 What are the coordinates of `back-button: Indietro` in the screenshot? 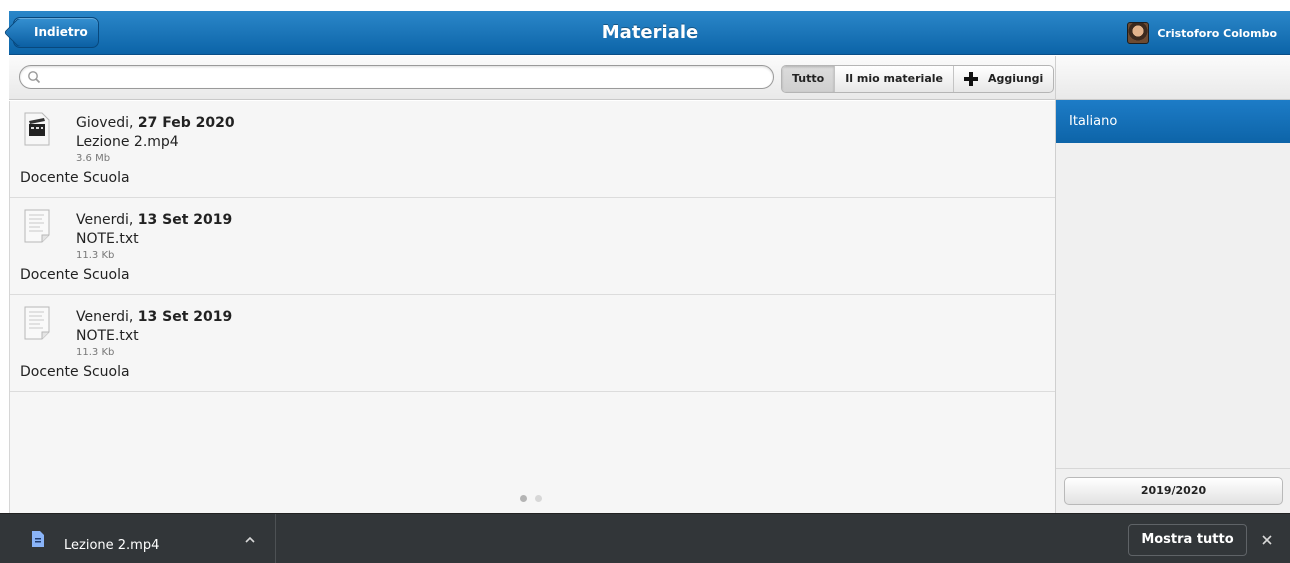 It's located at (56, 32).